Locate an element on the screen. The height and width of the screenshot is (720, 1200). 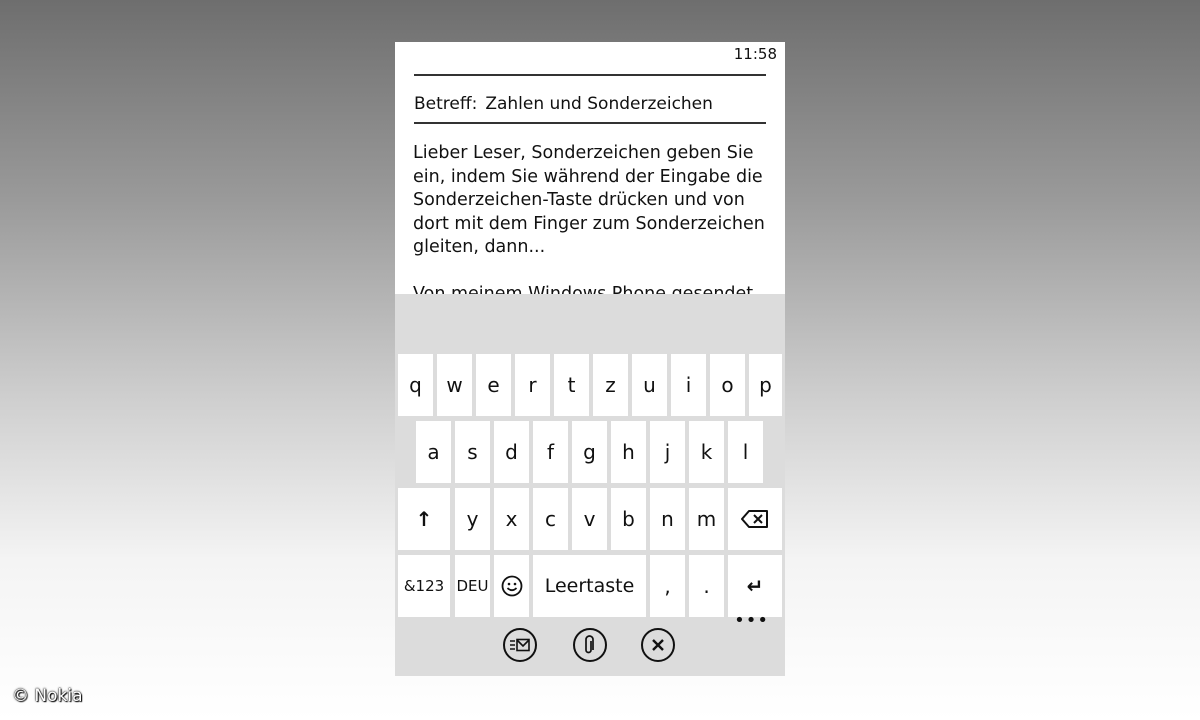
key-e: e is located at coordinates (493, 385).